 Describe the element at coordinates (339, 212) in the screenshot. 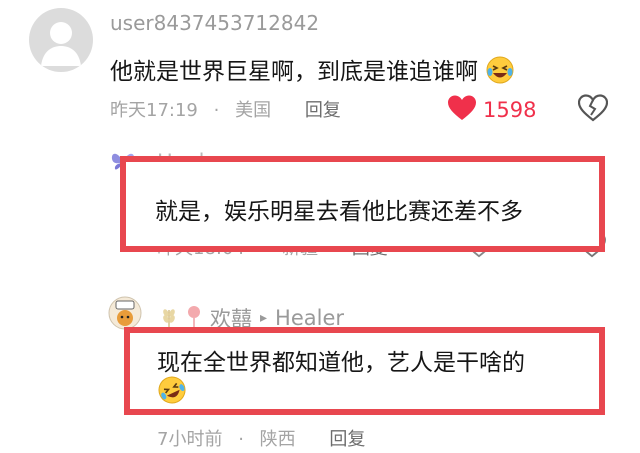

I see `reply1-text: 就是，娱乐明星去看他比赛还差不多` at that location.